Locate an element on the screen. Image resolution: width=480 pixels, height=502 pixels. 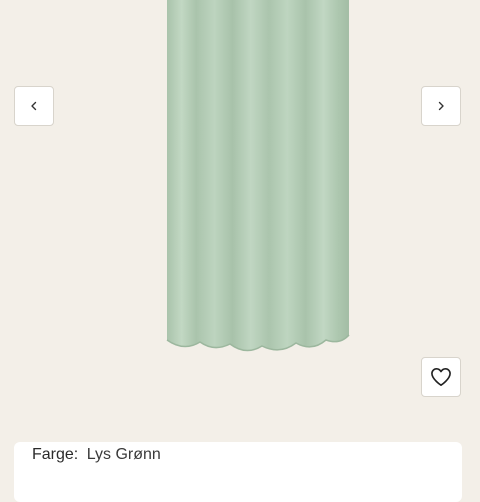
heart-icon is located at coordinates (441, 377).